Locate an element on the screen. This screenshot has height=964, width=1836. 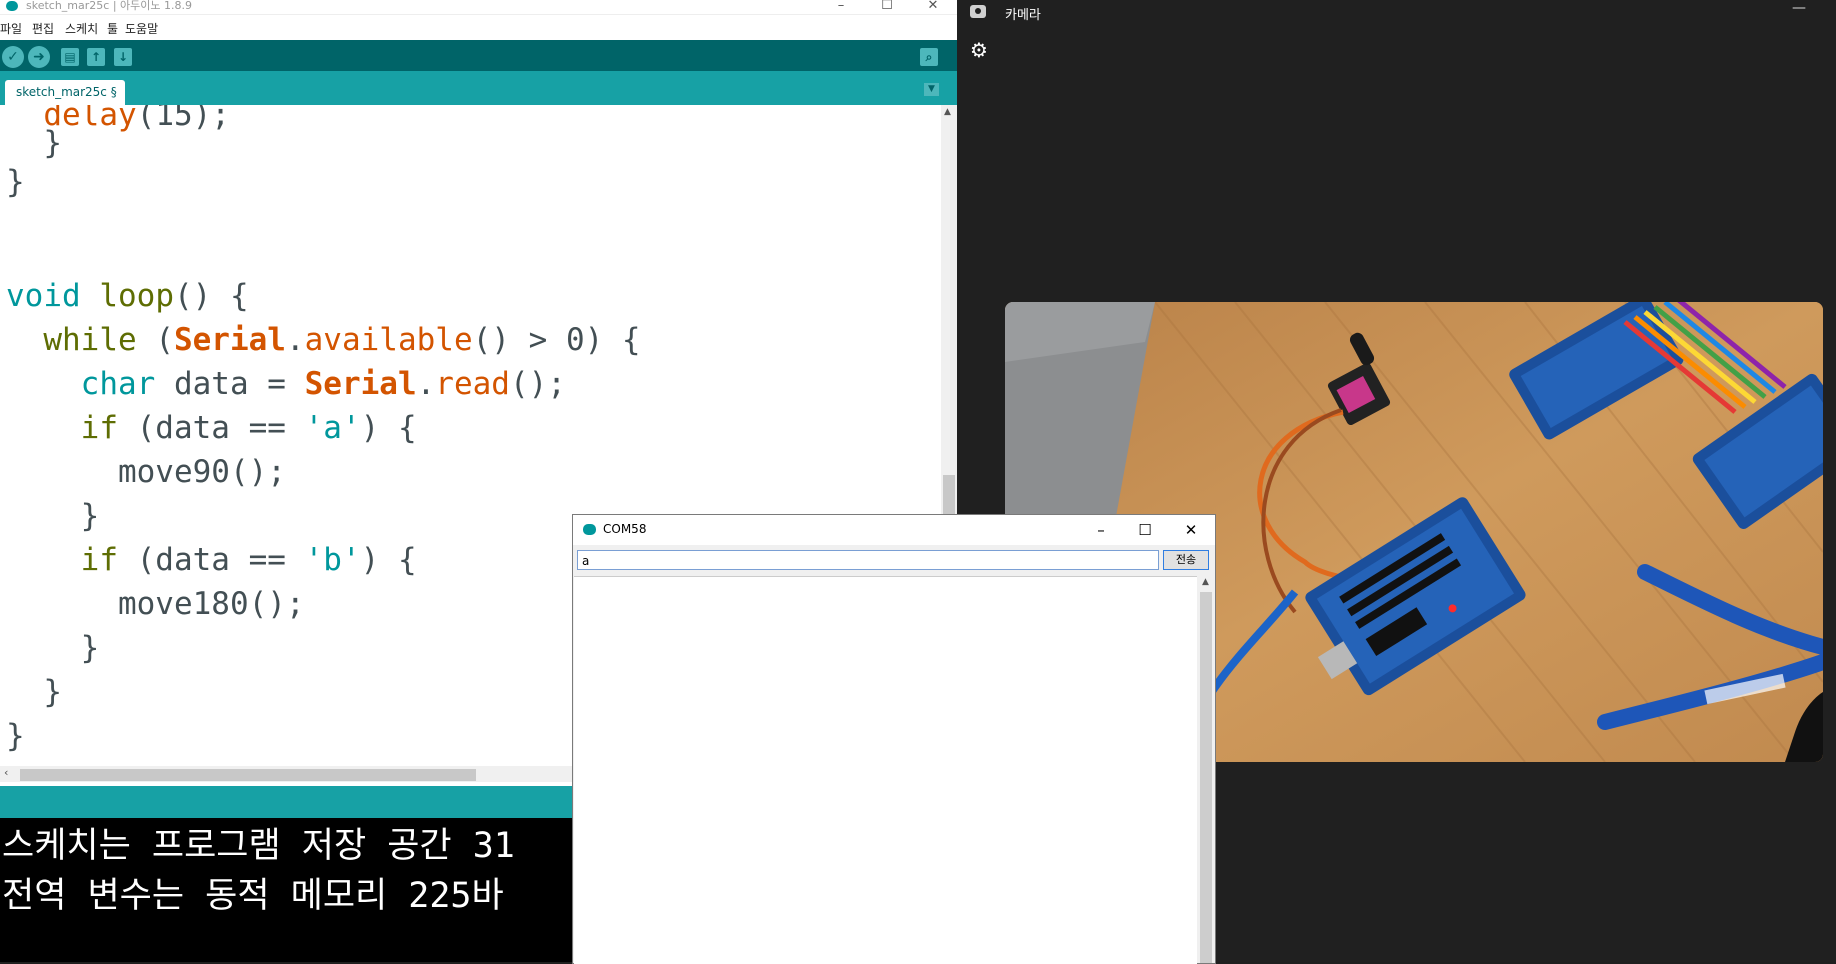
scroll-left-icon: ‹ is located at coordinates (6, 772).